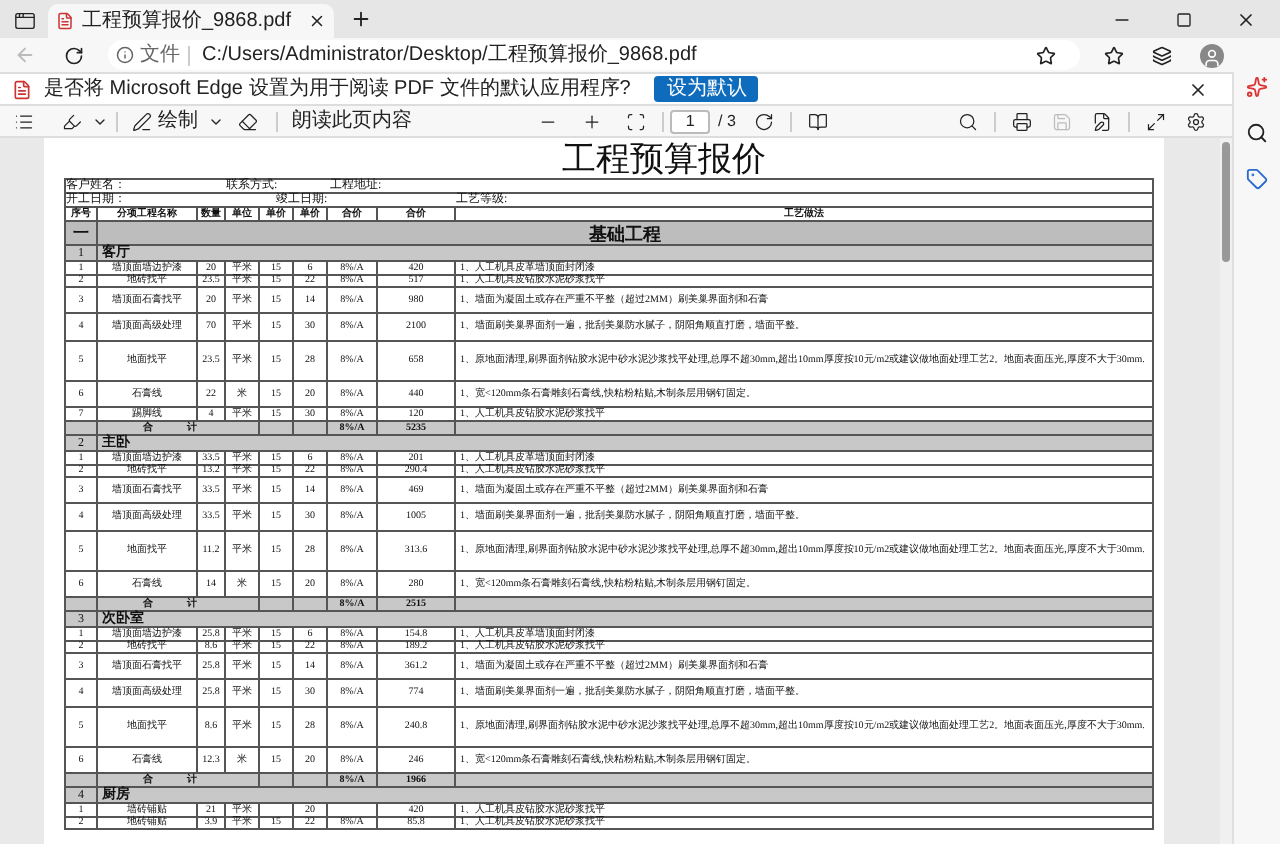  What do you see at coordinates (1046, 55) in the screenshot?
I see `add-favorite-icon` at bounding box center [1046, 55].